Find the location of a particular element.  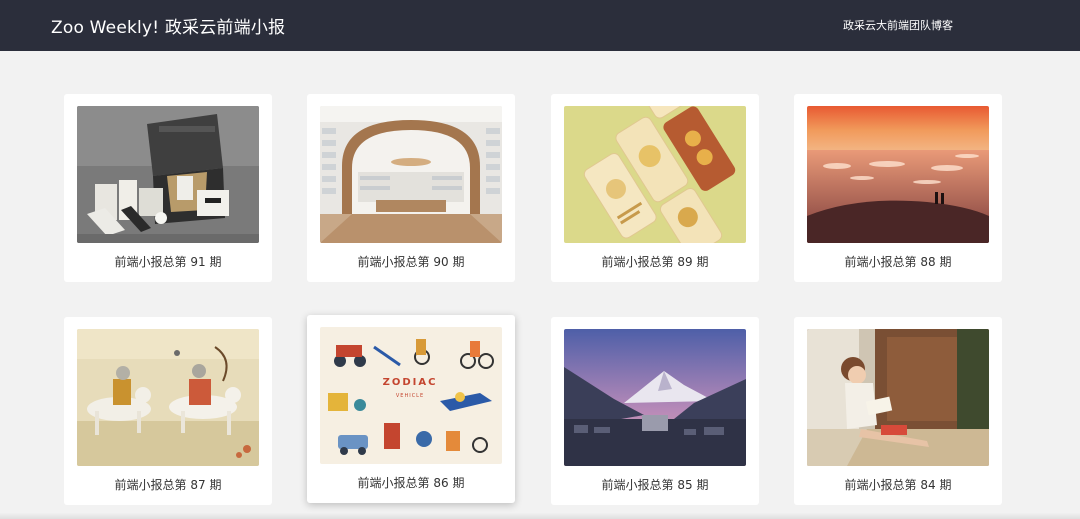

issue-caption: 前端小报总第 87 期 is located at coordinates (168, 485).